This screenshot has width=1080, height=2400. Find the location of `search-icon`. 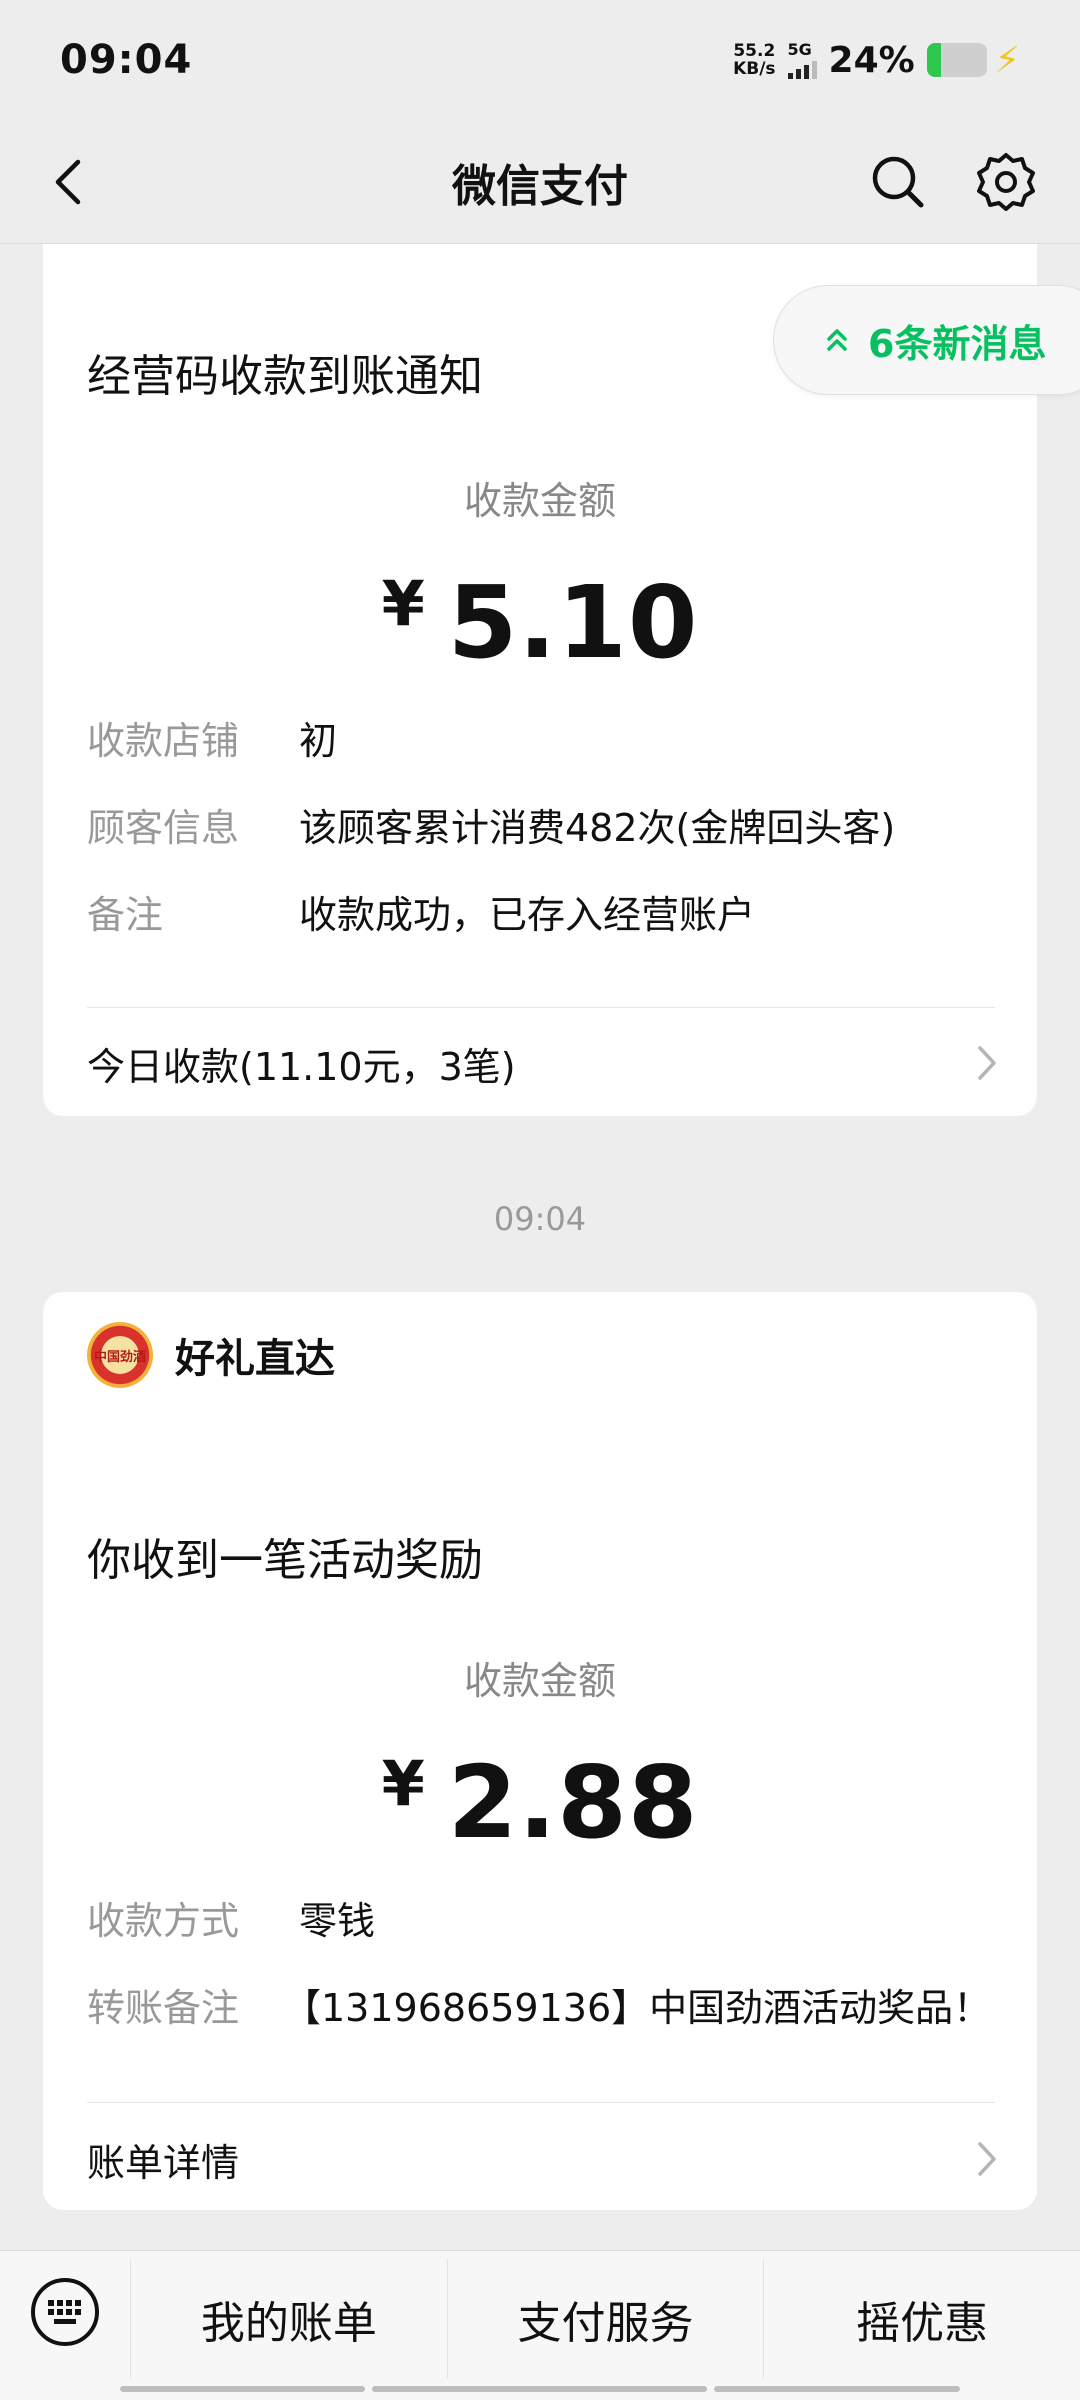

search-icon is located at coordinates (898, 182).